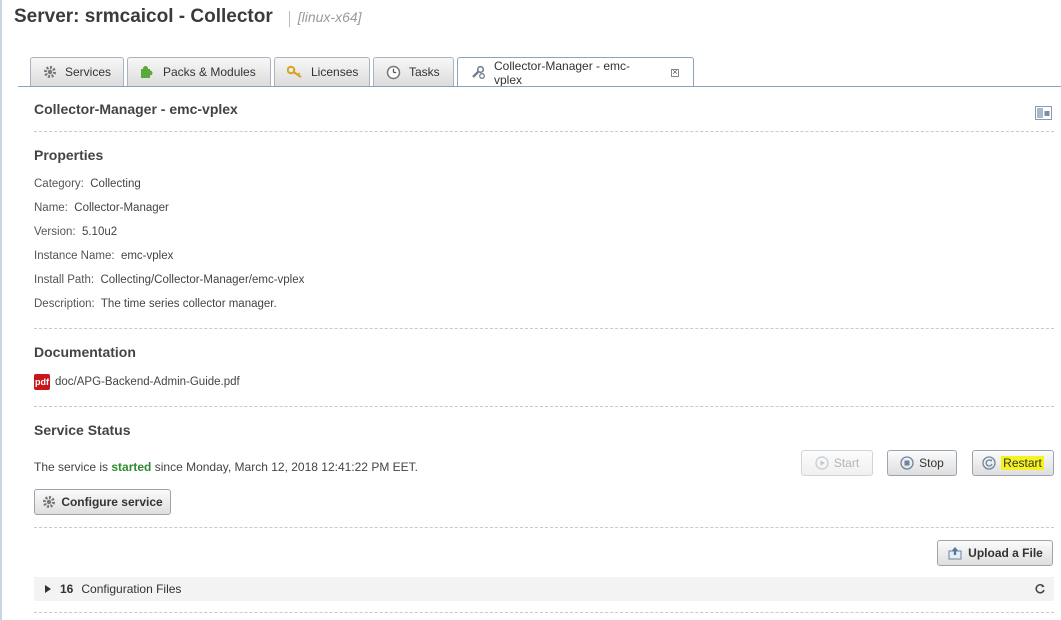  What do you see at coordinates (1, 310) in the screenshot?
I see `left-edge-rule` at bounding box center [1, 310].